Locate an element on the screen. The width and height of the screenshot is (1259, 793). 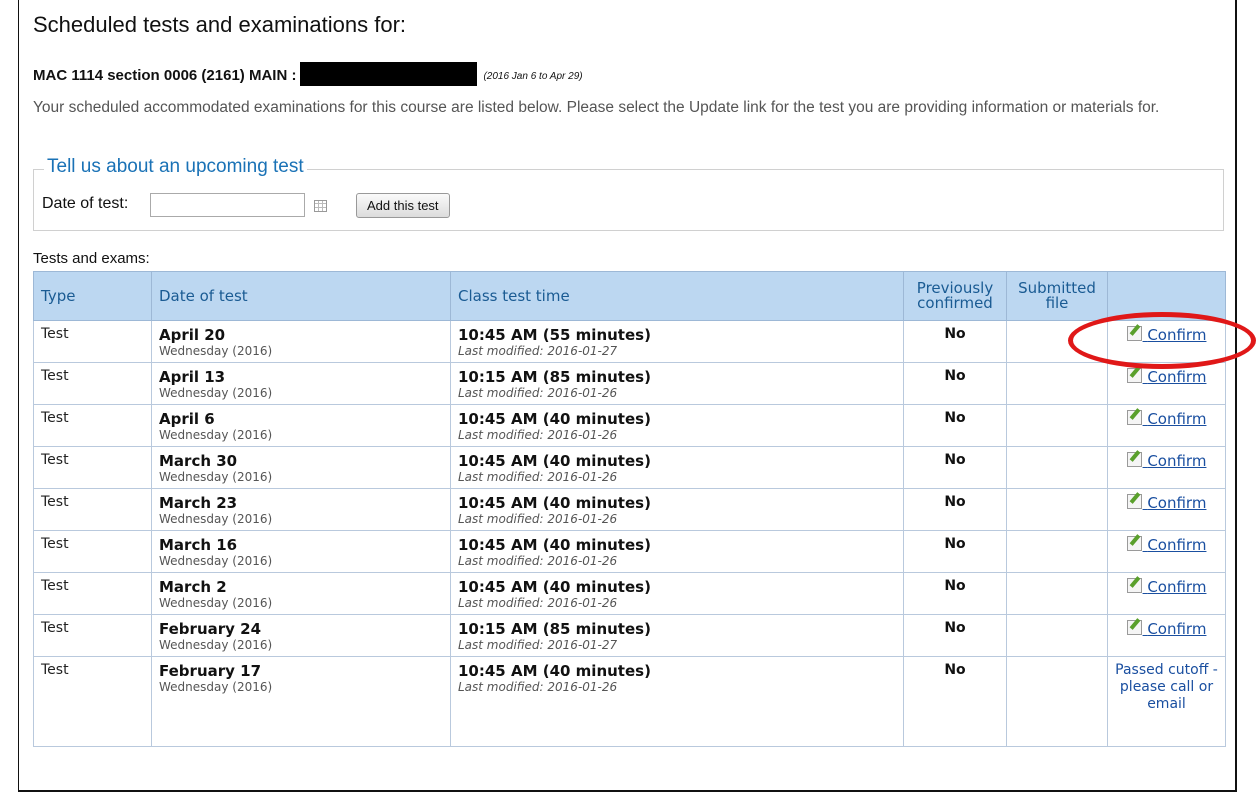
date-of-test-input is located at coordinates (227, 205).